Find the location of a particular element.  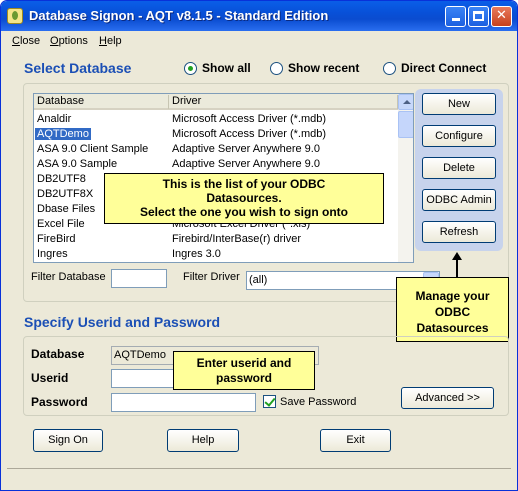

maximize-button is located at coordinates (478, 16).